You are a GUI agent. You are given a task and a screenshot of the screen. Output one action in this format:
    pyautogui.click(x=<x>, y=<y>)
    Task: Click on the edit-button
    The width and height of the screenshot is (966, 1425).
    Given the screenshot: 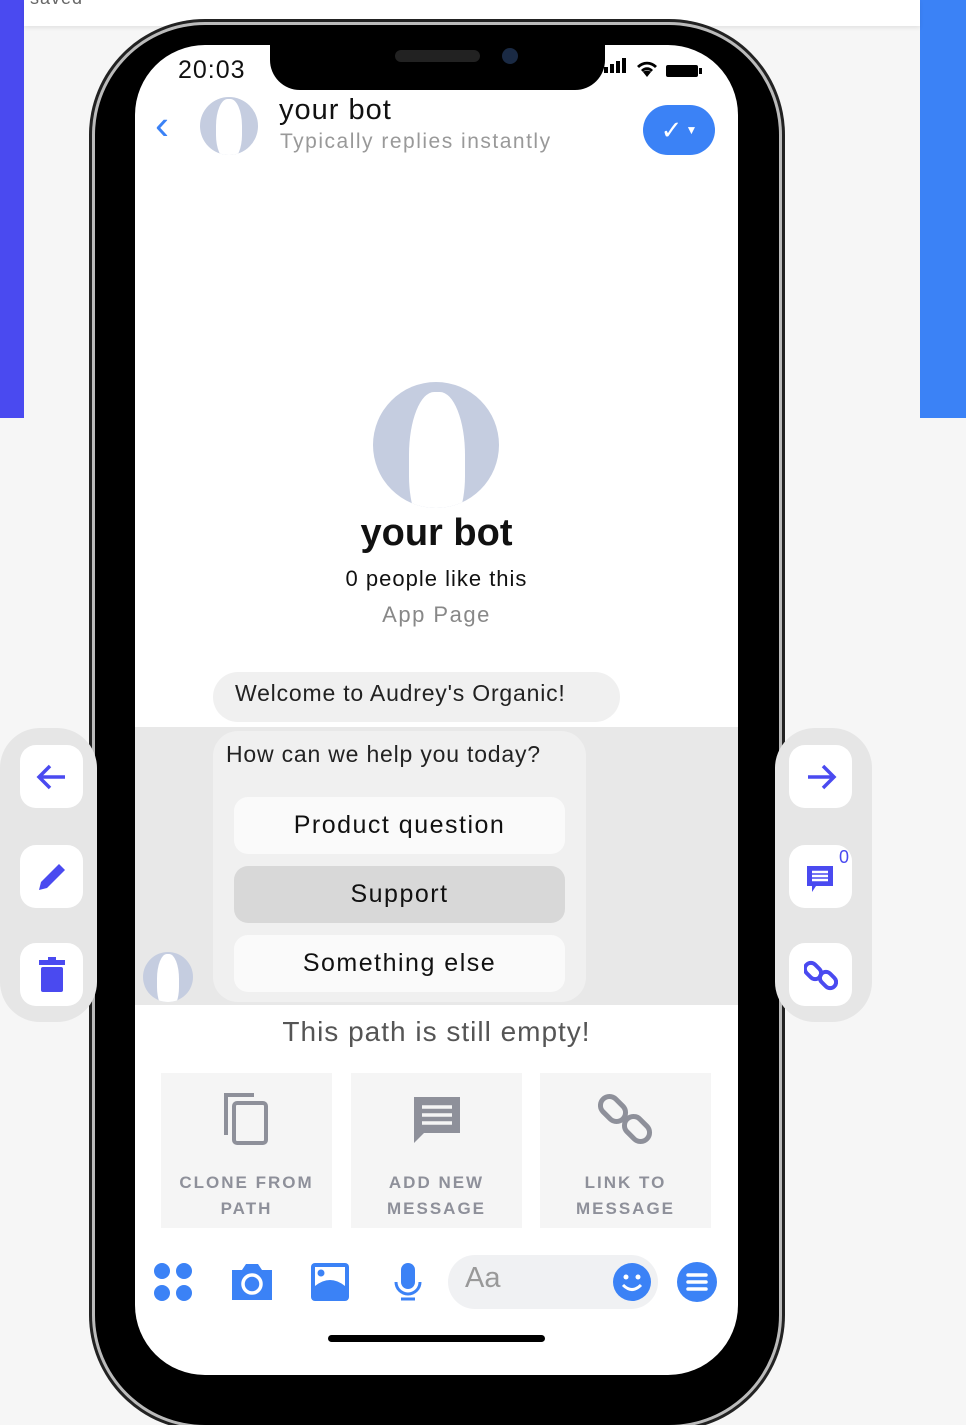 What is the action you would take?
    pyautogui.click(x=51, y=876)
    